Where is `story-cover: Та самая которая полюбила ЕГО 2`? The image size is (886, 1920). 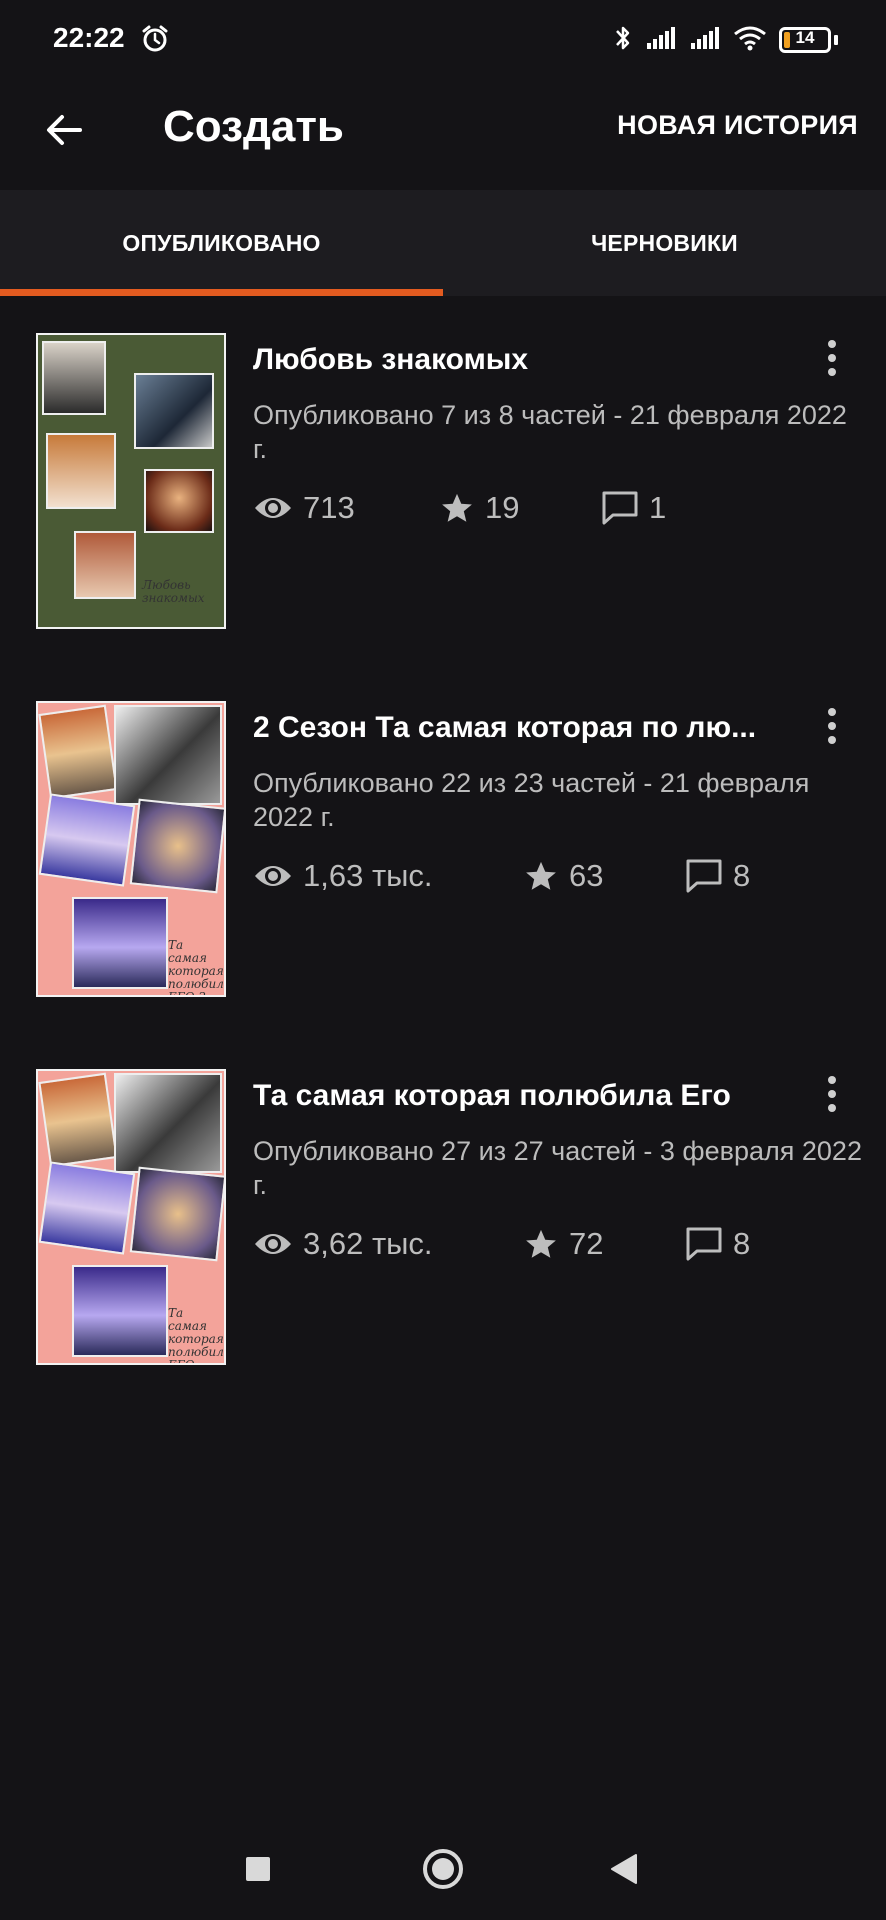 story-cover: Та самая которая полюбила ЕГО 2 is located at coordinates (131, 849).